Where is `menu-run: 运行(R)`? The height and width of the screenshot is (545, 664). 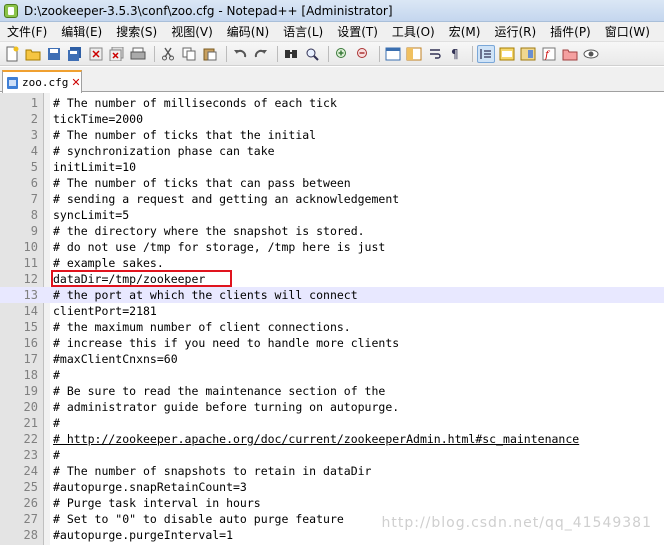 menu-run: 运行(R) is located at coordinates (515, 31).